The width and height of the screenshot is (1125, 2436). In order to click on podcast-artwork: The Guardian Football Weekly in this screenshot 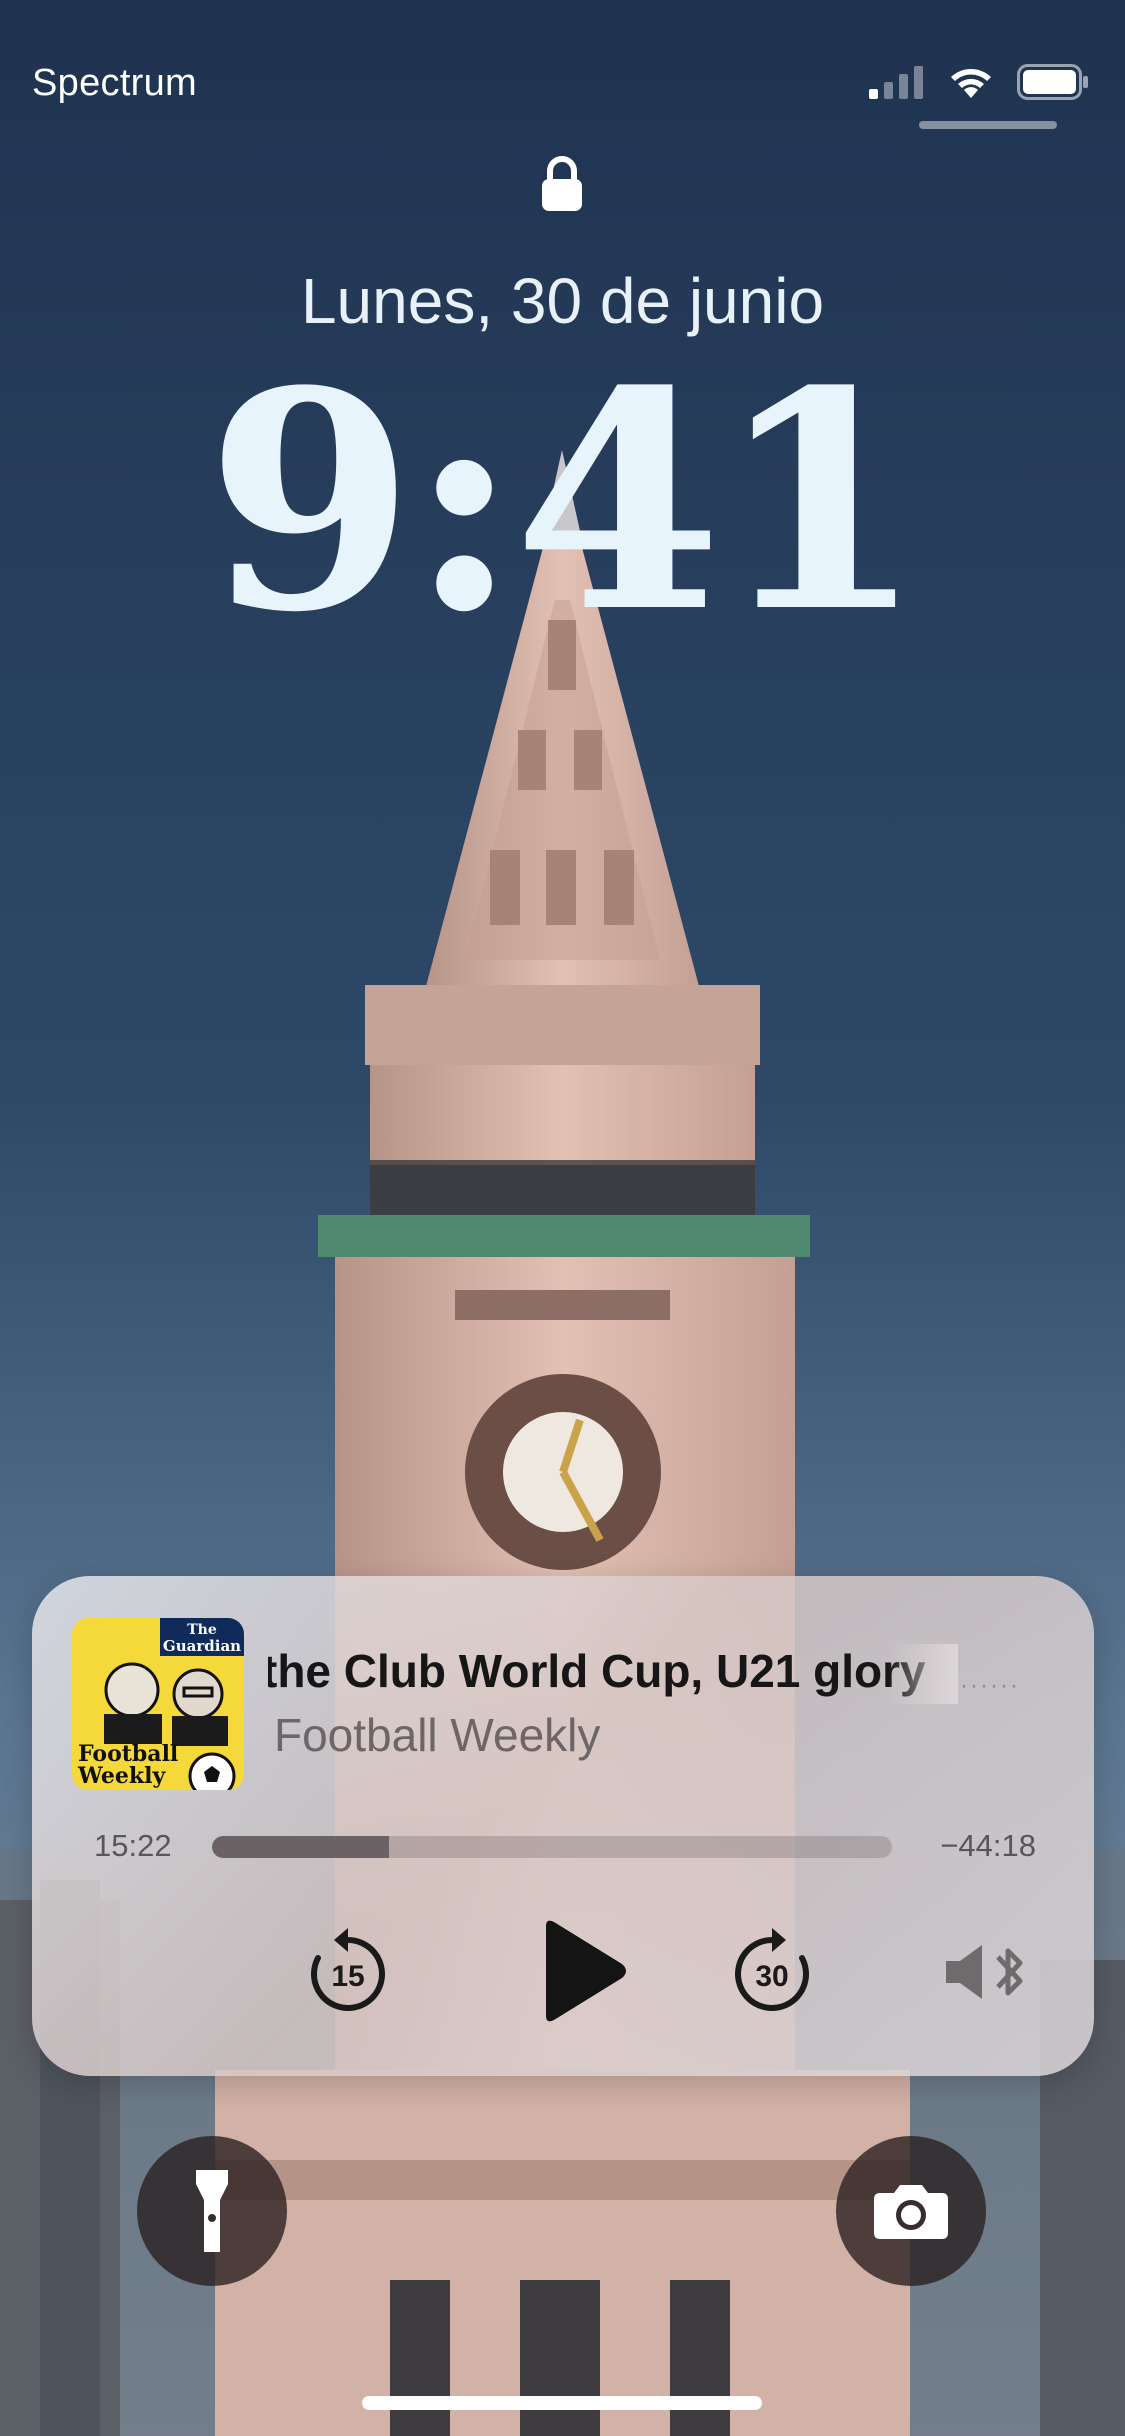, I will do `click(158, 1704)`.